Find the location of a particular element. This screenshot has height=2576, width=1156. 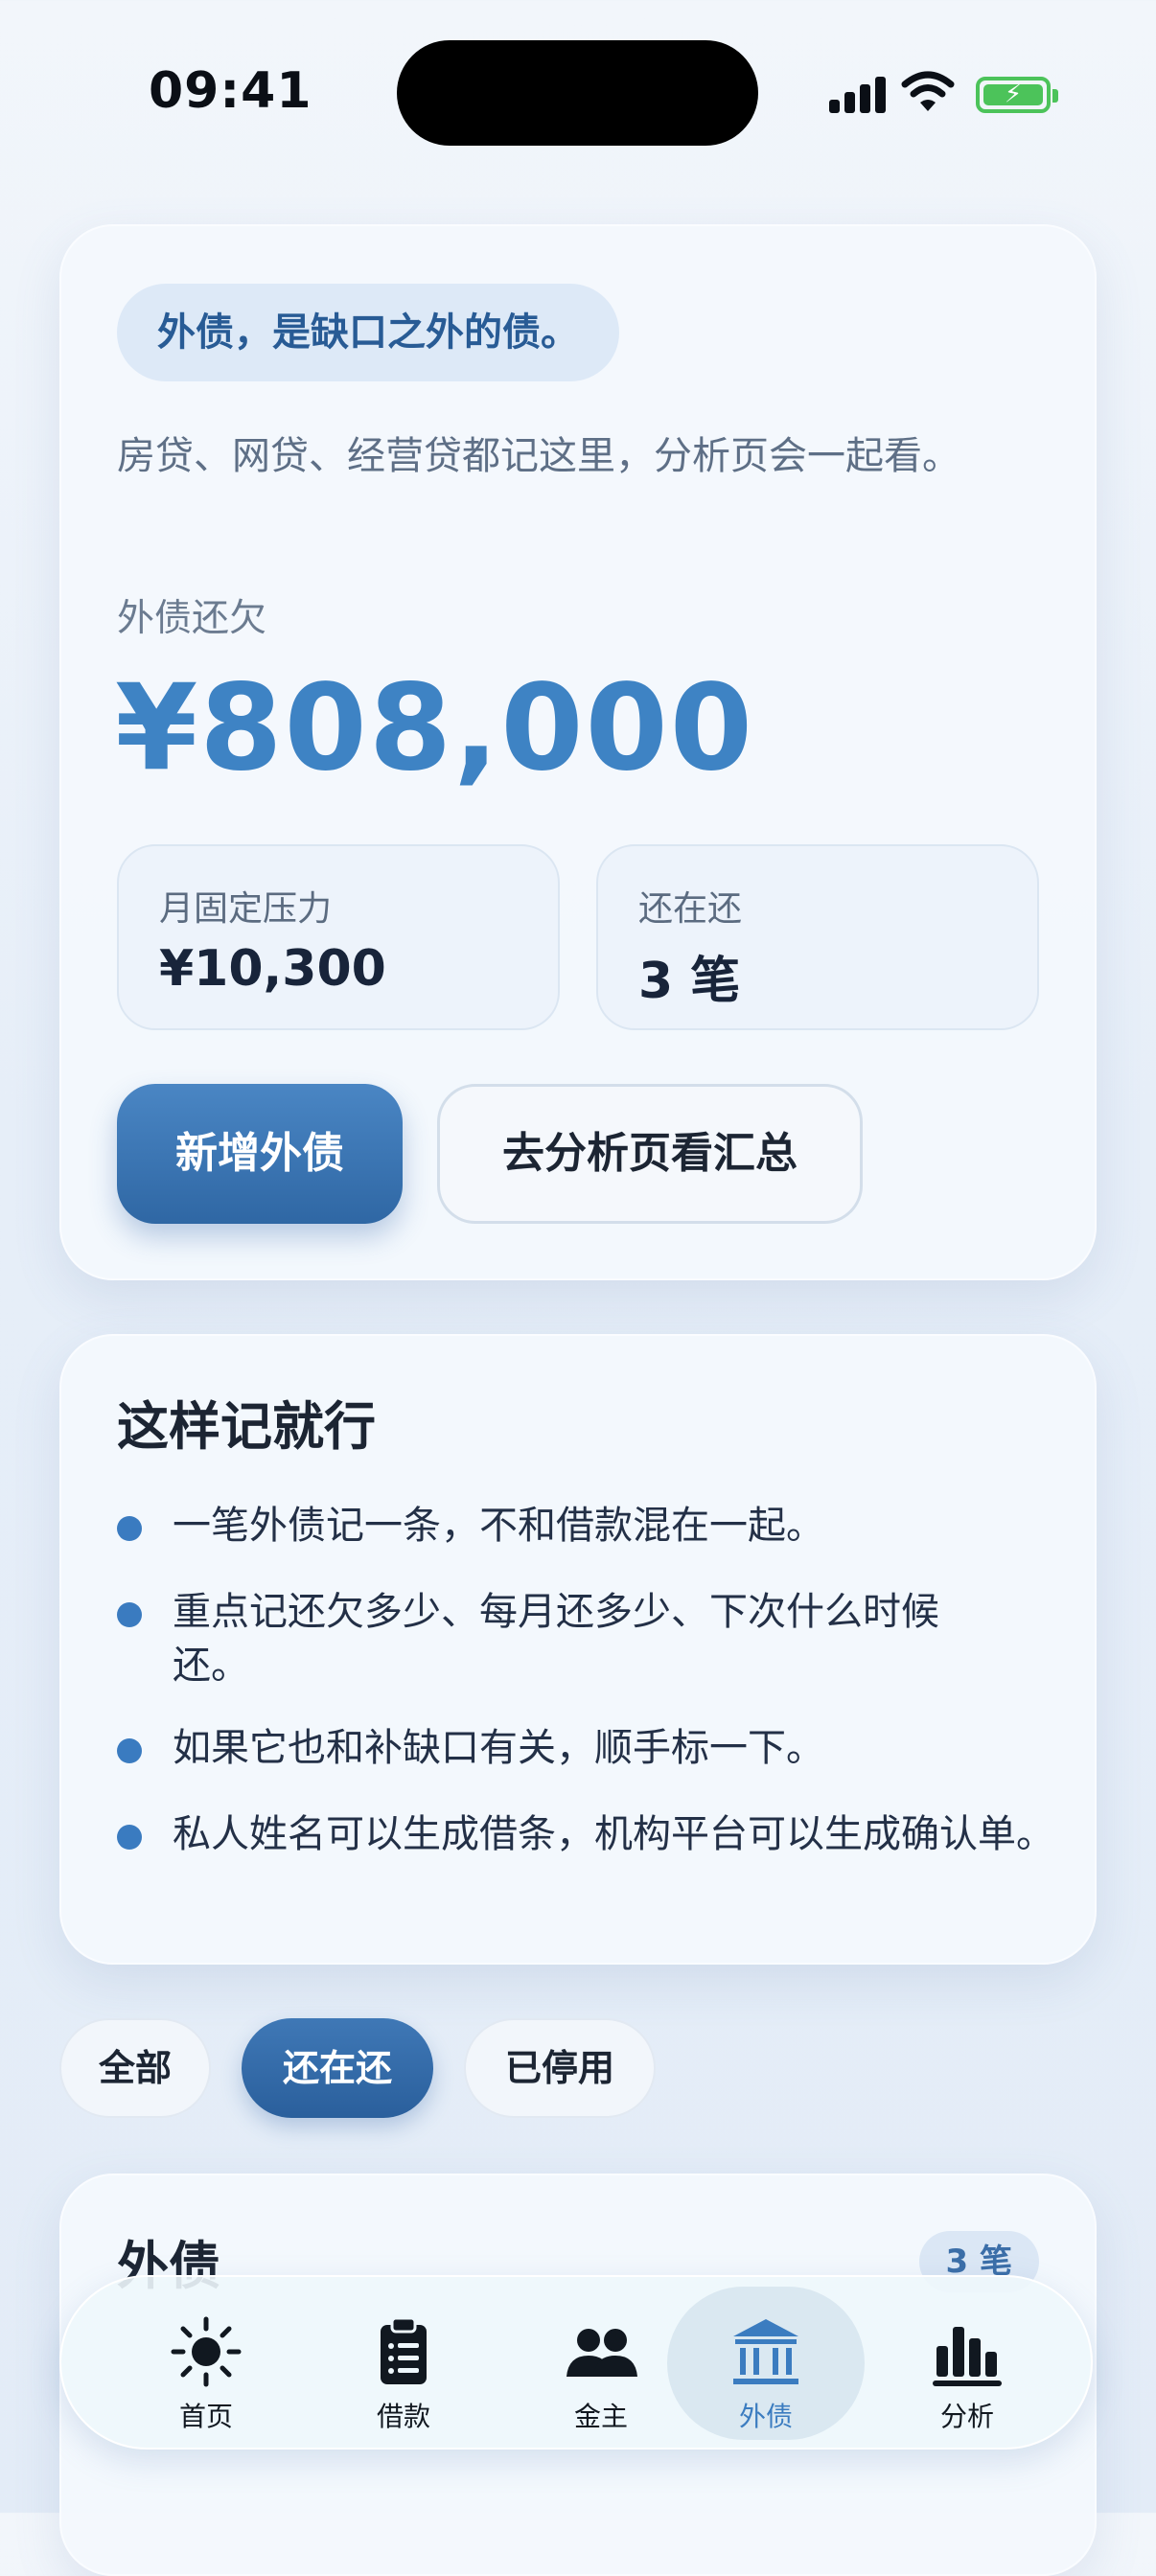

tab-label: 借款 is located at coordinates (403, 2416).